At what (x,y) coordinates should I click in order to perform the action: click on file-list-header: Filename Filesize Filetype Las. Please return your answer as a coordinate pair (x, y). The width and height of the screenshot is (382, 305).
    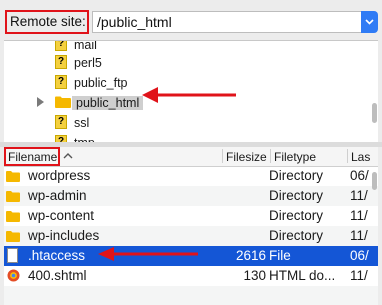
    Looking at the image, I should click on (191, 157).